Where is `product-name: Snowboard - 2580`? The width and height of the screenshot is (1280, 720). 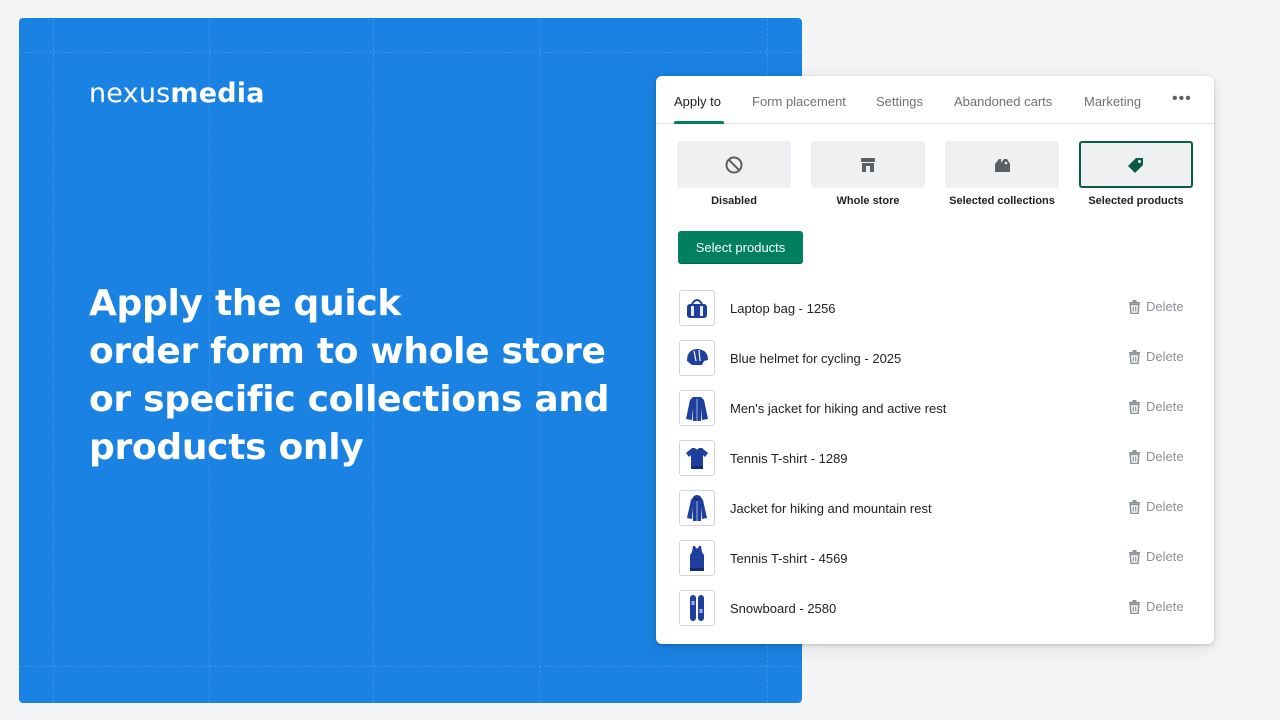 product-name: Snowboard - 2580 is located at coordinates (783, 608).